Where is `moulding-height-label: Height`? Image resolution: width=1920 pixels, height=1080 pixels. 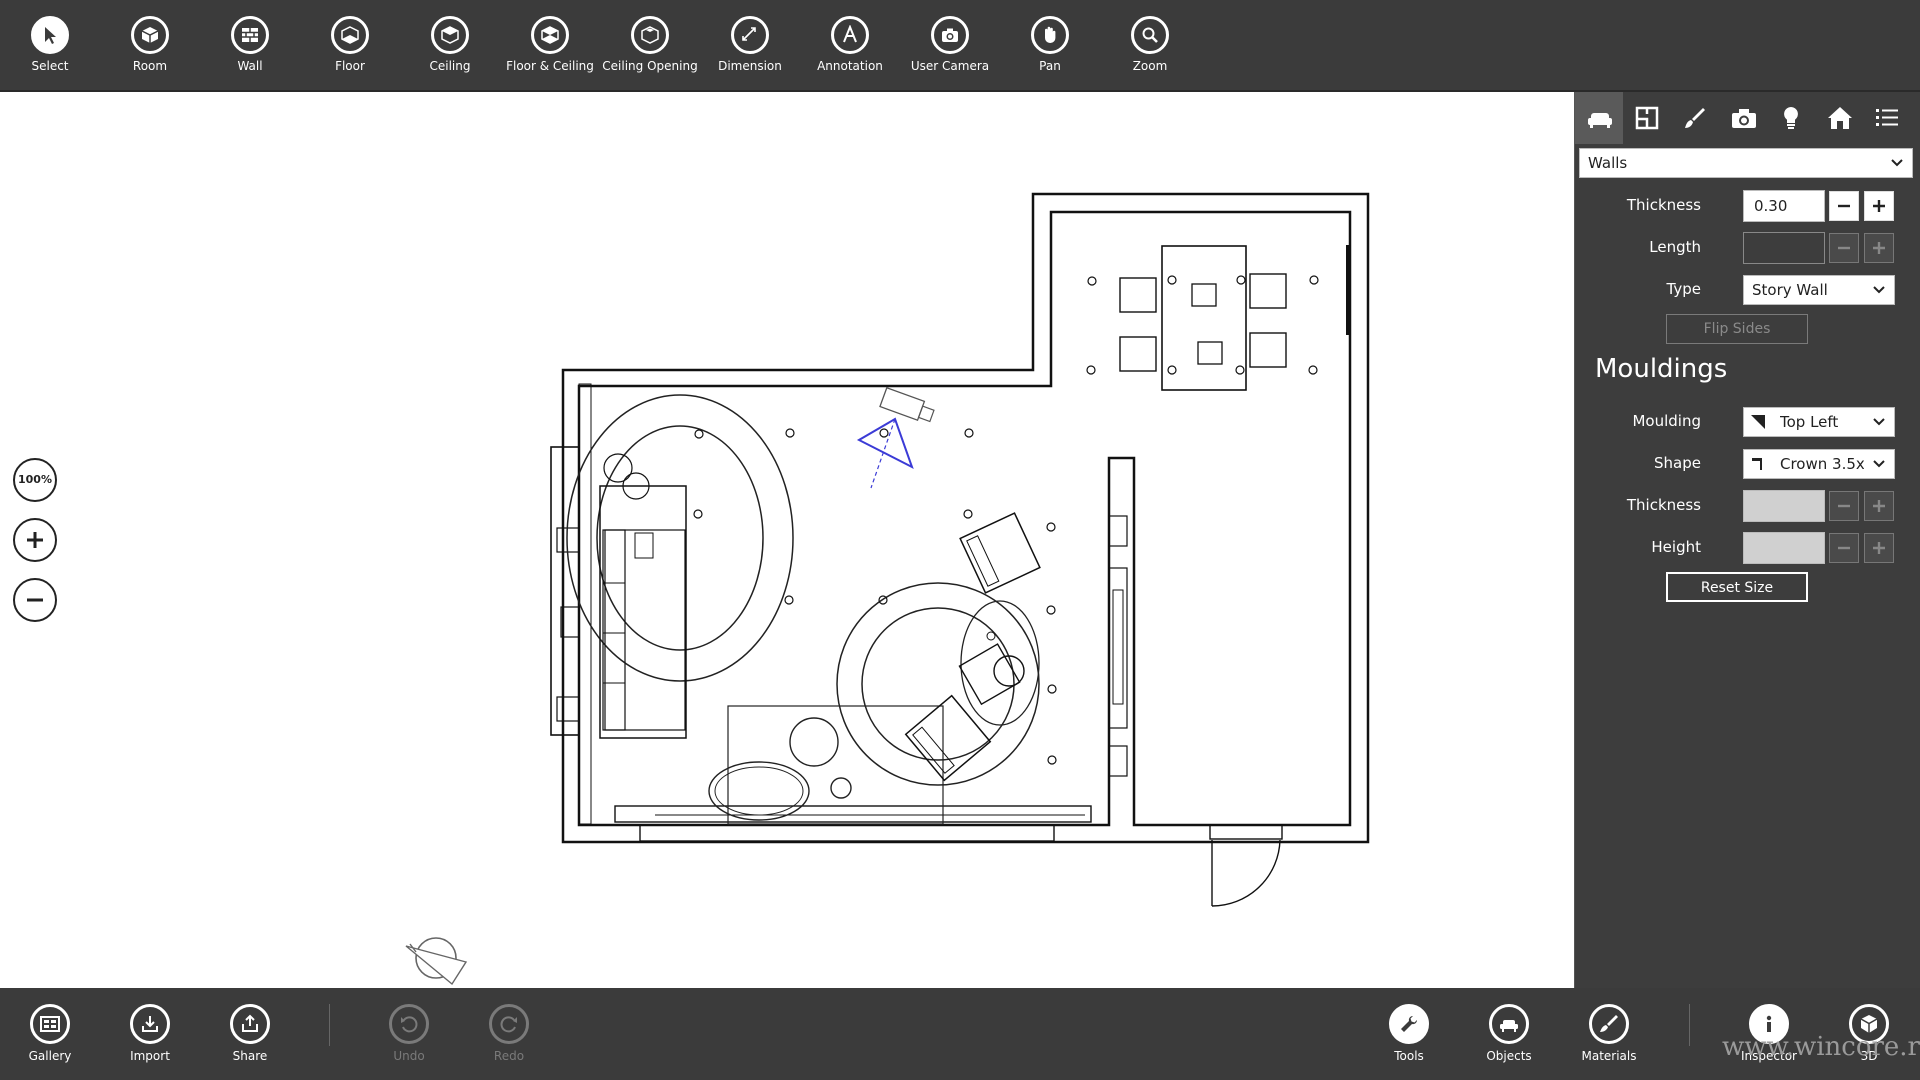 moulding-height-label: Height is located at coordinates (1676, 547).